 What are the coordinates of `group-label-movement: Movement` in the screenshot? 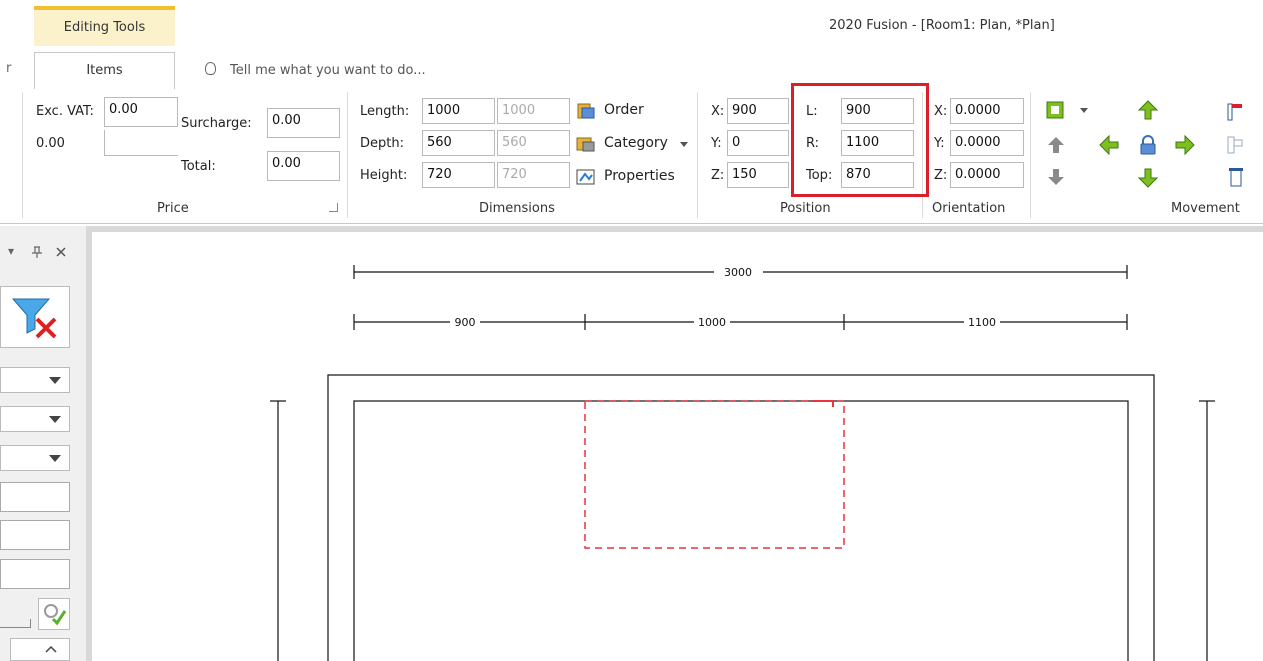 It's located at (1205, 208).